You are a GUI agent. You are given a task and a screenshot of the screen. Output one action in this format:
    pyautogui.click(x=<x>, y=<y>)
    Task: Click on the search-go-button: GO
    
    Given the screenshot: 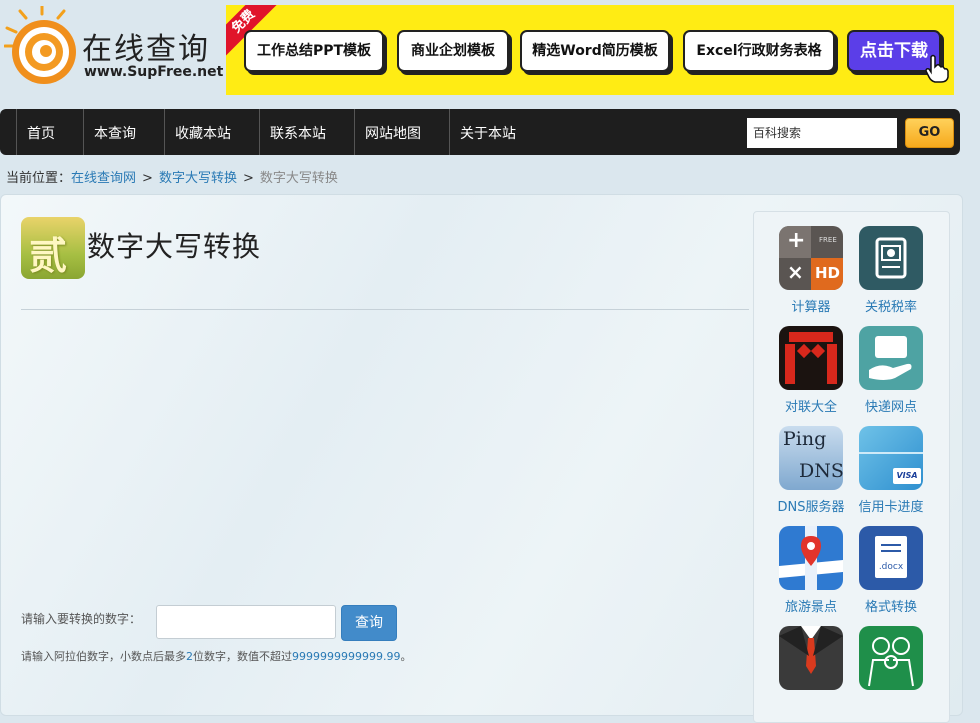 What is the action you would take?
    pyautogui.click(x=929, y=133)
    